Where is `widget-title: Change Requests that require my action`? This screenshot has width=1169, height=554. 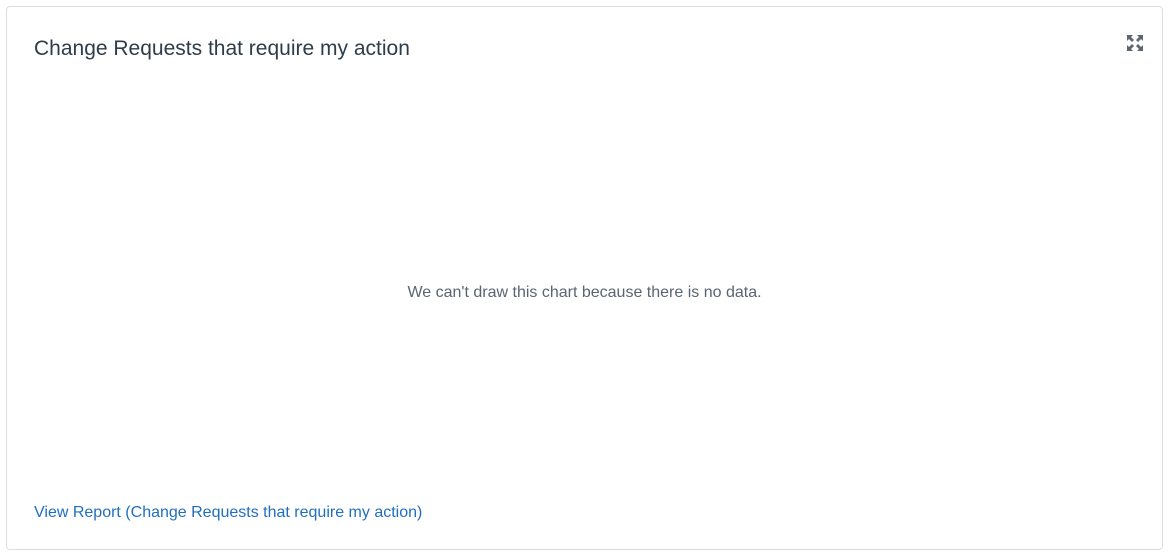 widget-title: Change Requests that require my action is located at coordinates (222, 48).